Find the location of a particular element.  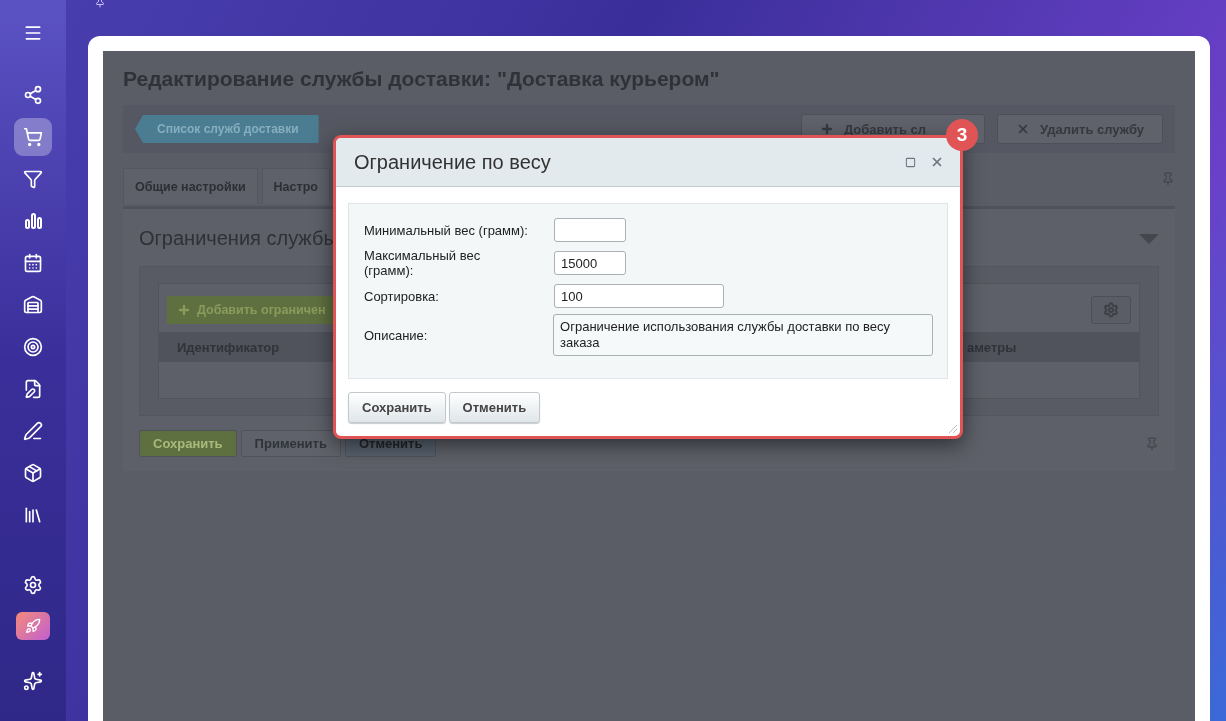

field-label: Максимальный вес (грамм): is located at coordinates (423, 263).